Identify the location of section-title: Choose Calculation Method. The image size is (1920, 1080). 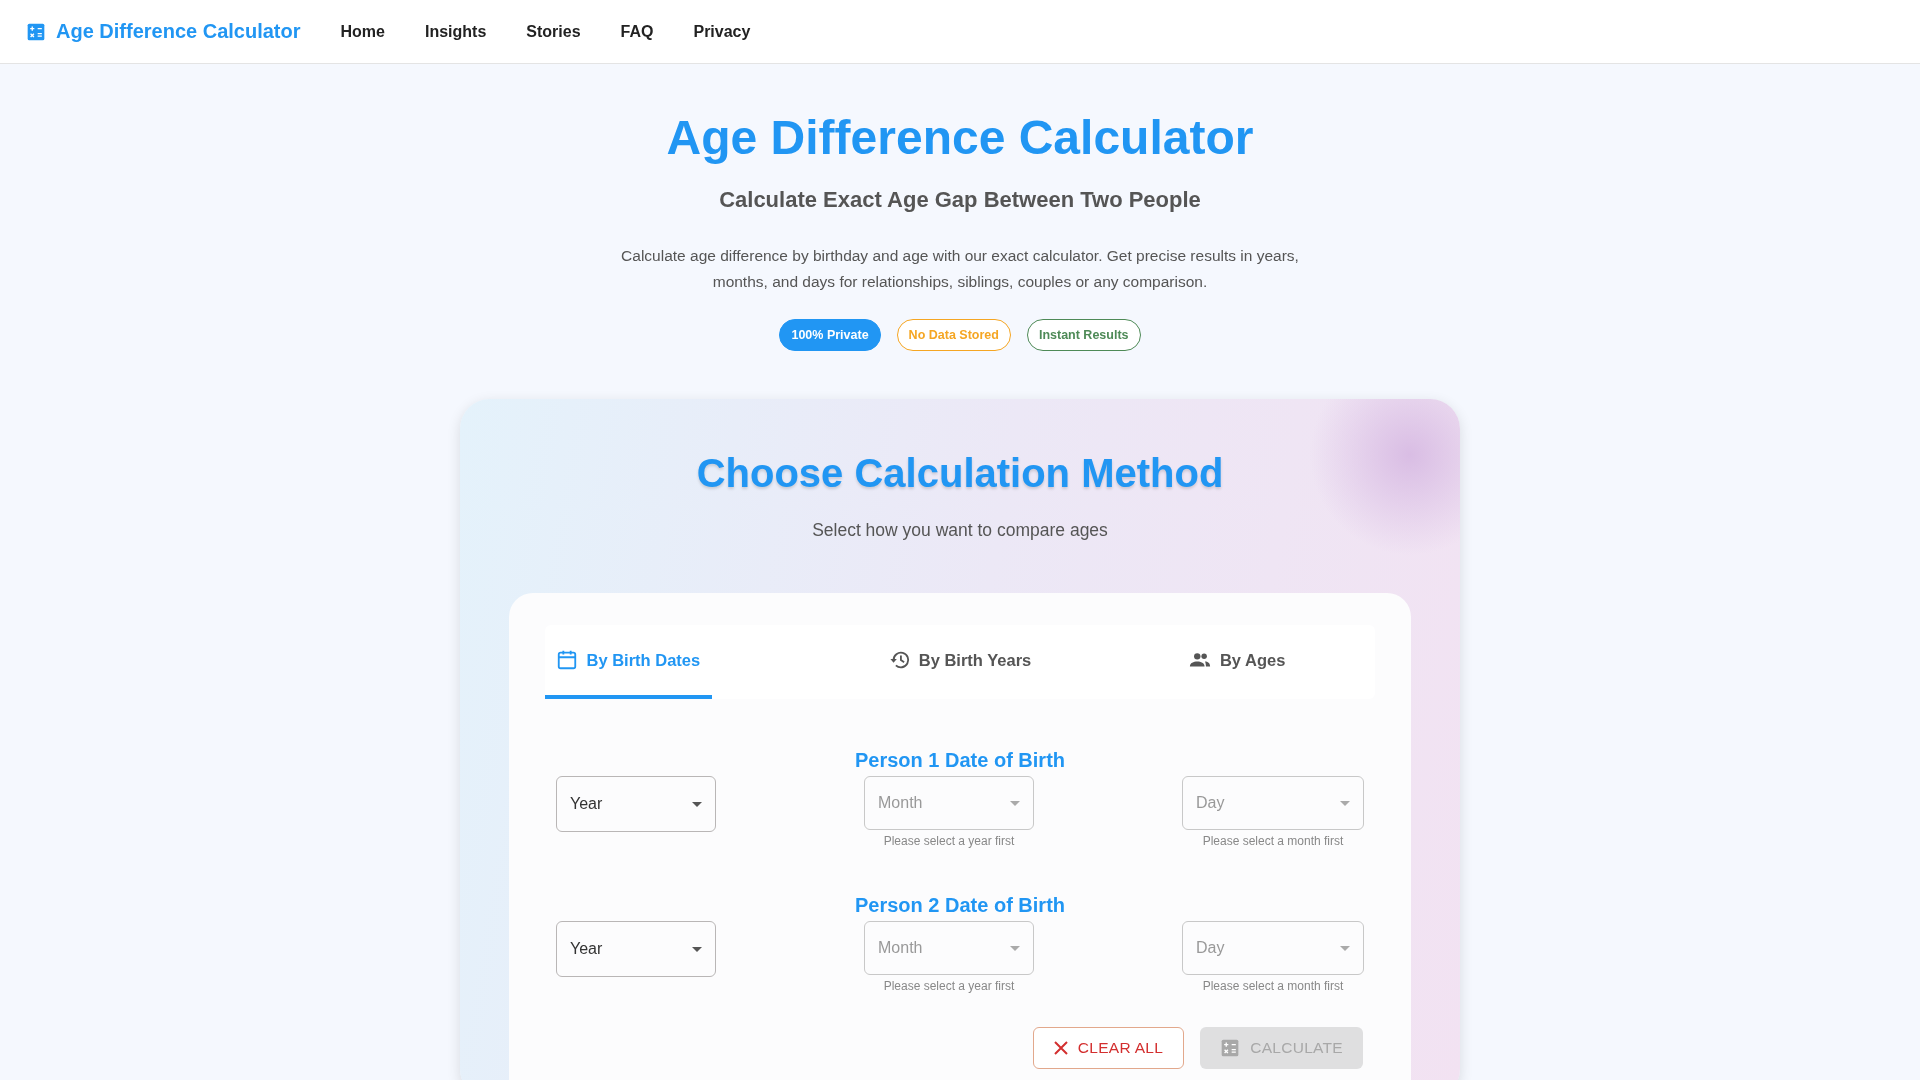
(960, 473).